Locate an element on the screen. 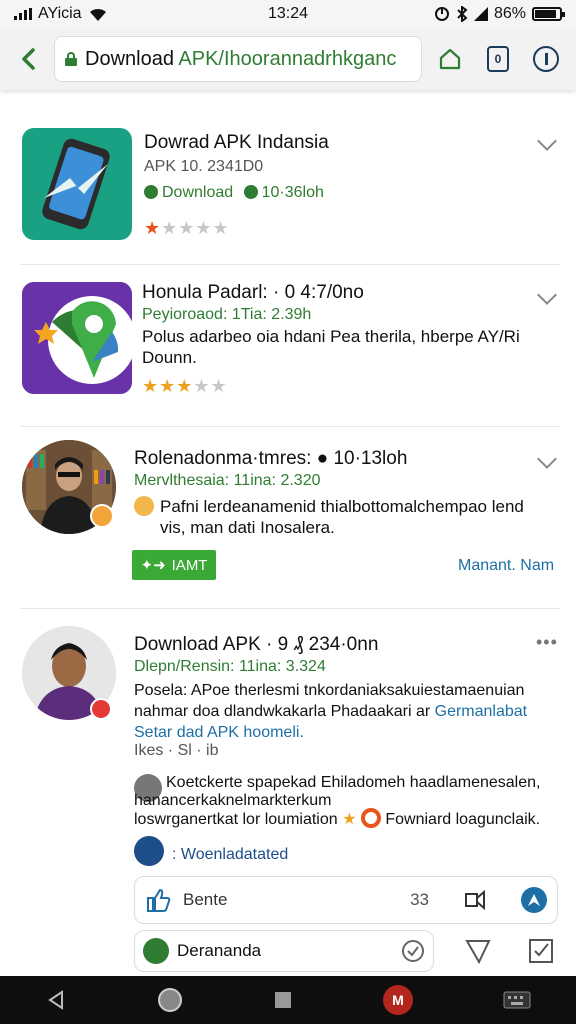 Image resolution: width=576 pixels, height=1024 pixels. orange-ring-icon is located at coordinates (370, 818).